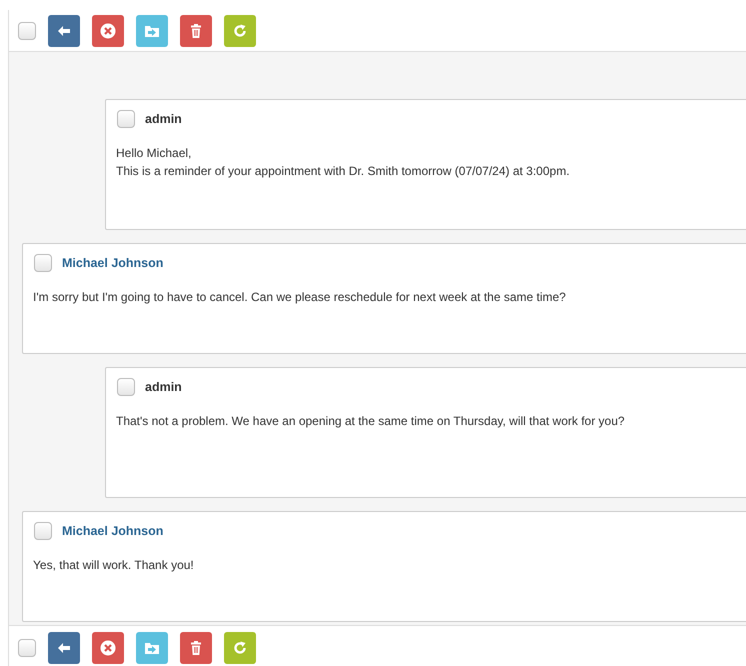 This screenshot has height=666, width=746. Describe the element at coordinates (154, 153) in the screenshot. I see `message-text: Hello Michael,` at that location.